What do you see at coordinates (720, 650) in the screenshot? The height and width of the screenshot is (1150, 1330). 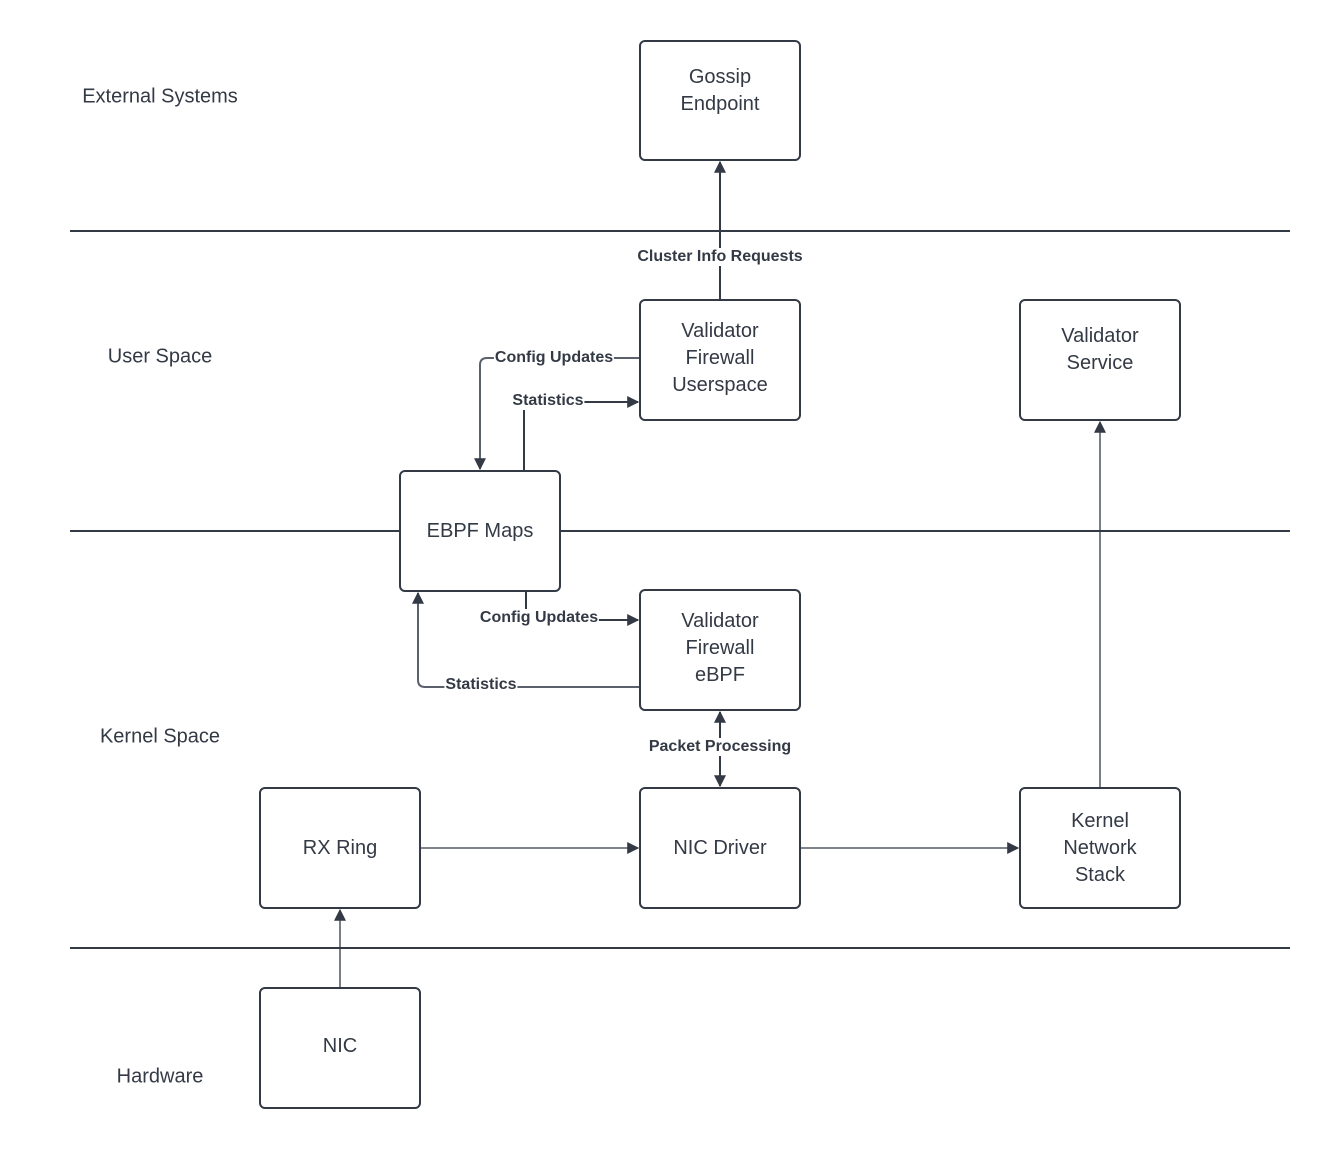 I see `node-validator-firewall-ebpf: Validator Firewall eBPF` at bounding box center [720, 650].